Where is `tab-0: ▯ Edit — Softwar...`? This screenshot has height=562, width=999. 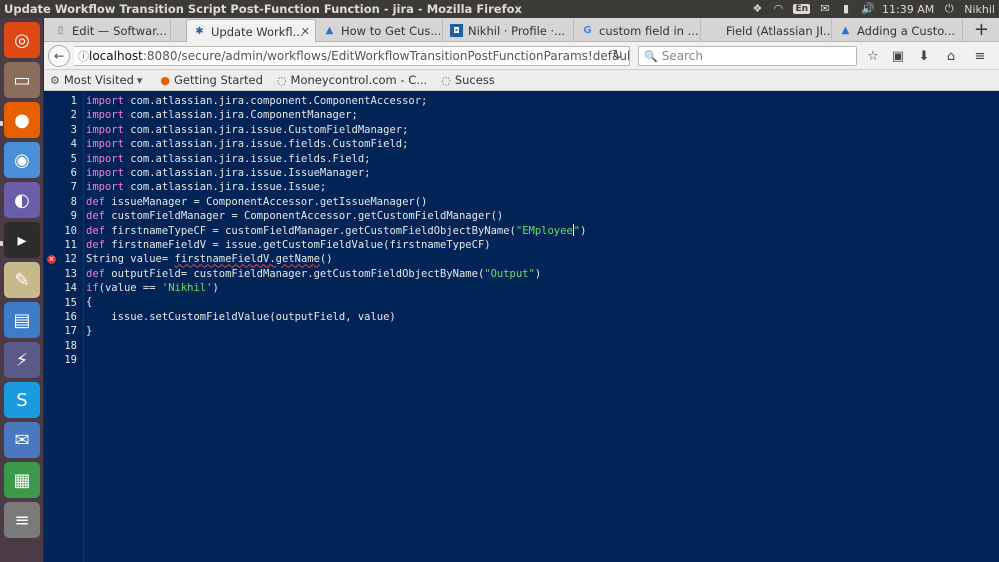 tab-0: ▯ Edit — Softwar... is located at coordinates (109, 30).